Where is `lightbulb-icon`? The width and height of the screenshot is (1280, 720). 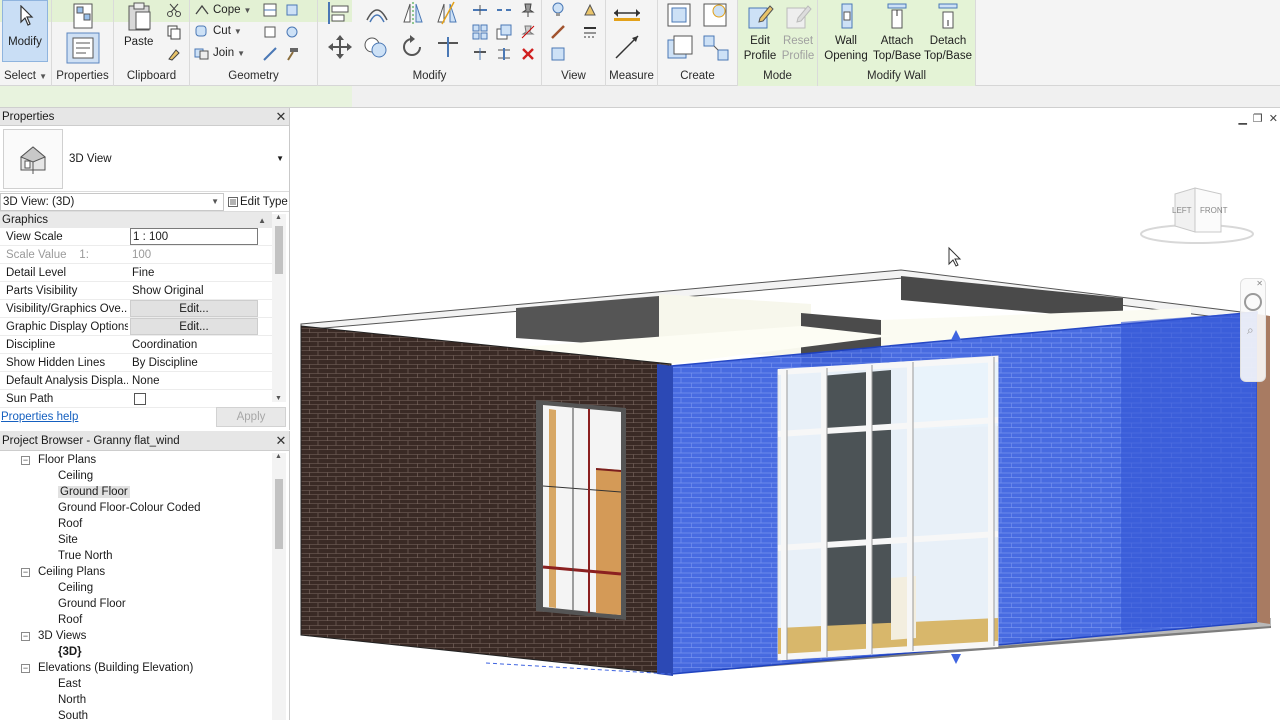
lightbulb-icon is located at coordinates (558, 10).